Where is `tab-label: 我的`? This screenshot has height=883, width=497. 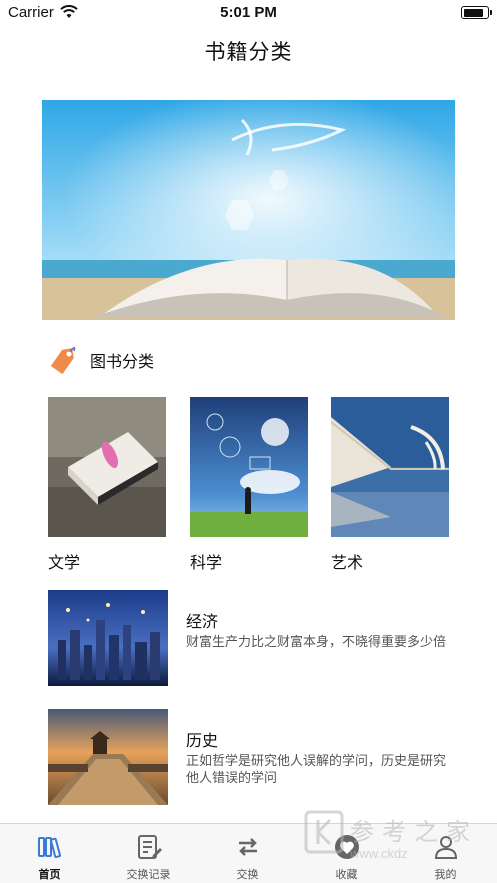
tab-label: 我的 is located at coordinates (445, 874).